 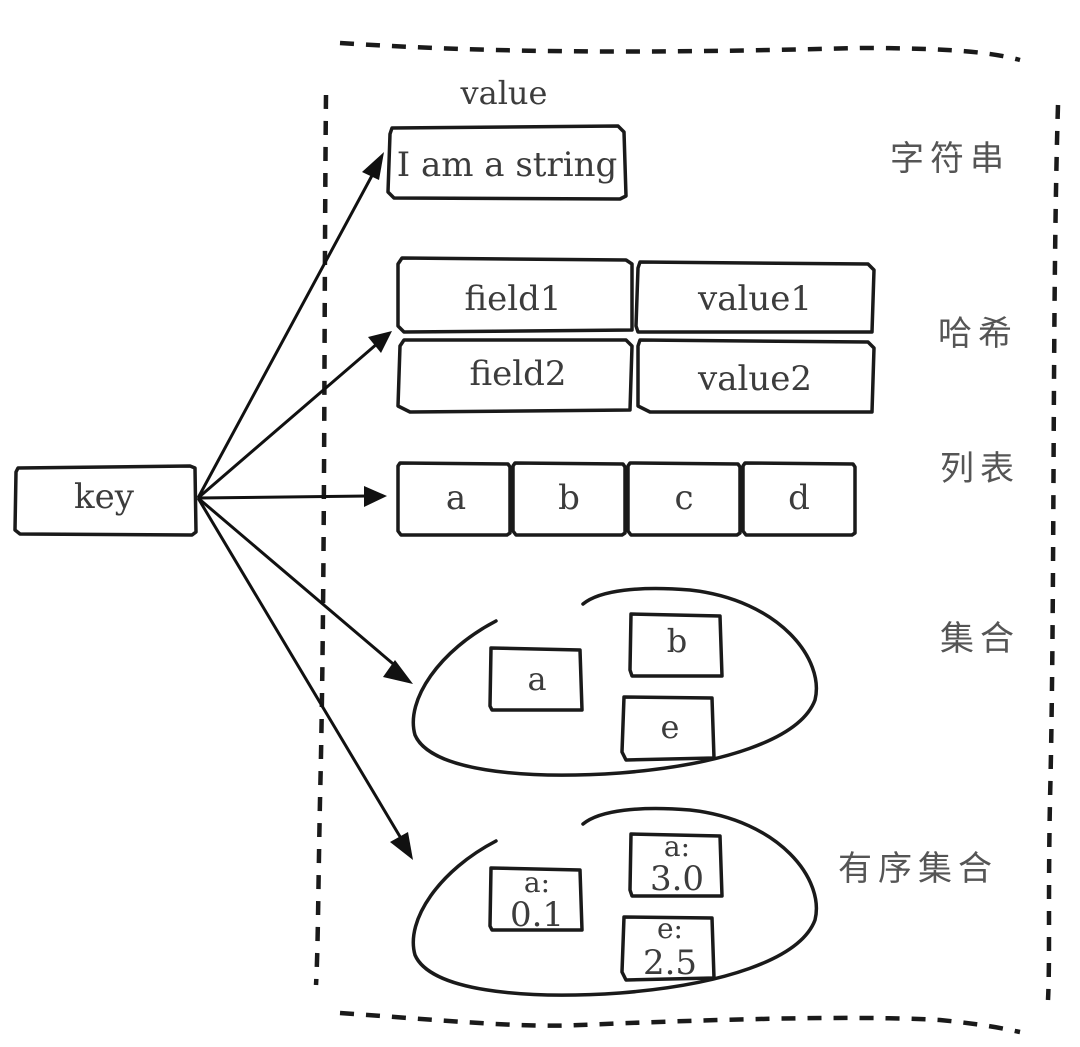 I want to click on key-label: key, so click(x=104, y=497).